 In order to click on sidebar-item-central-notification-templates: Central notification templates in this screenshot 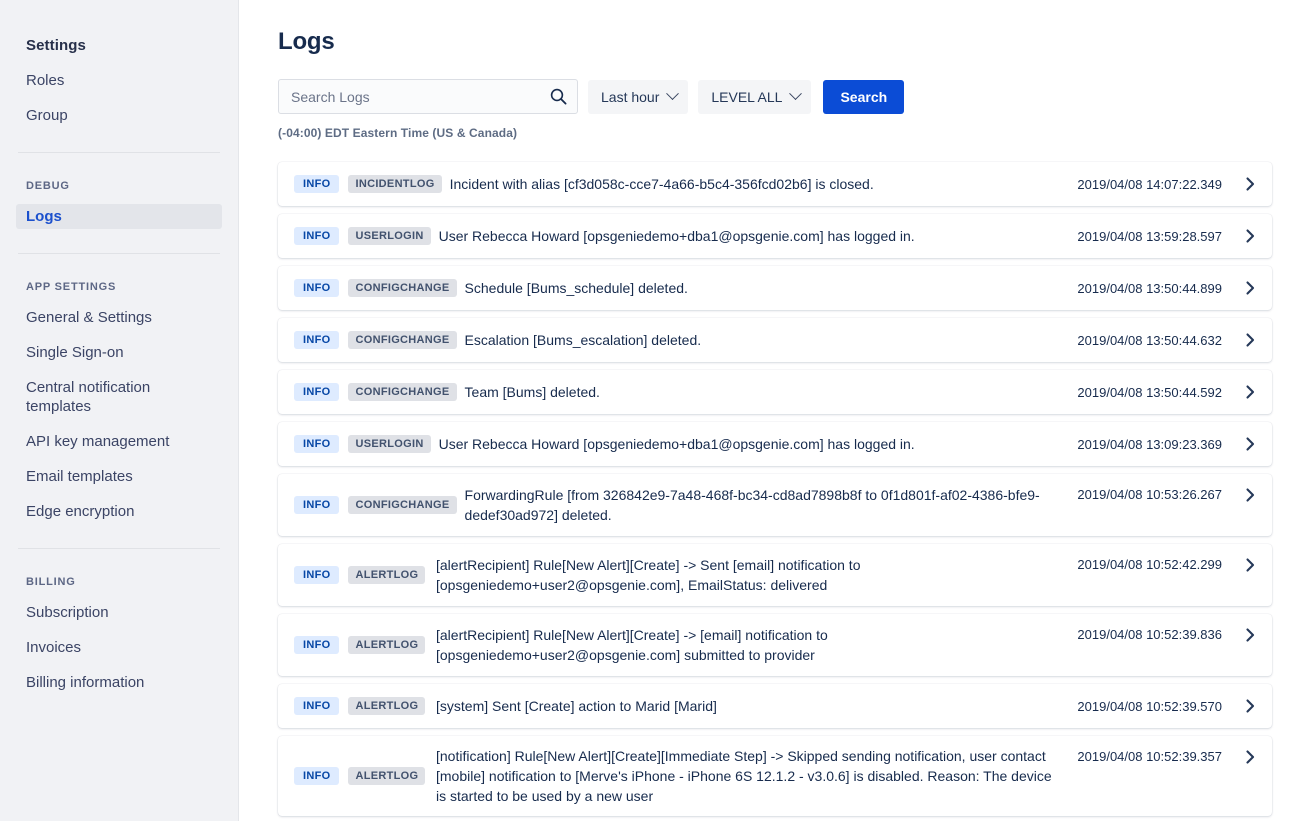, I will do `click(119, 397)`.